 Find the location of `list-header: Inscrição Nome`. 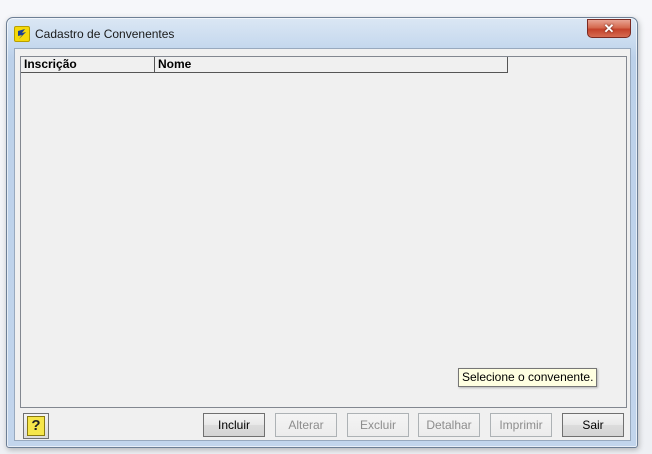

list-header: Inscrição Nome is located at coordinates (264, 65).